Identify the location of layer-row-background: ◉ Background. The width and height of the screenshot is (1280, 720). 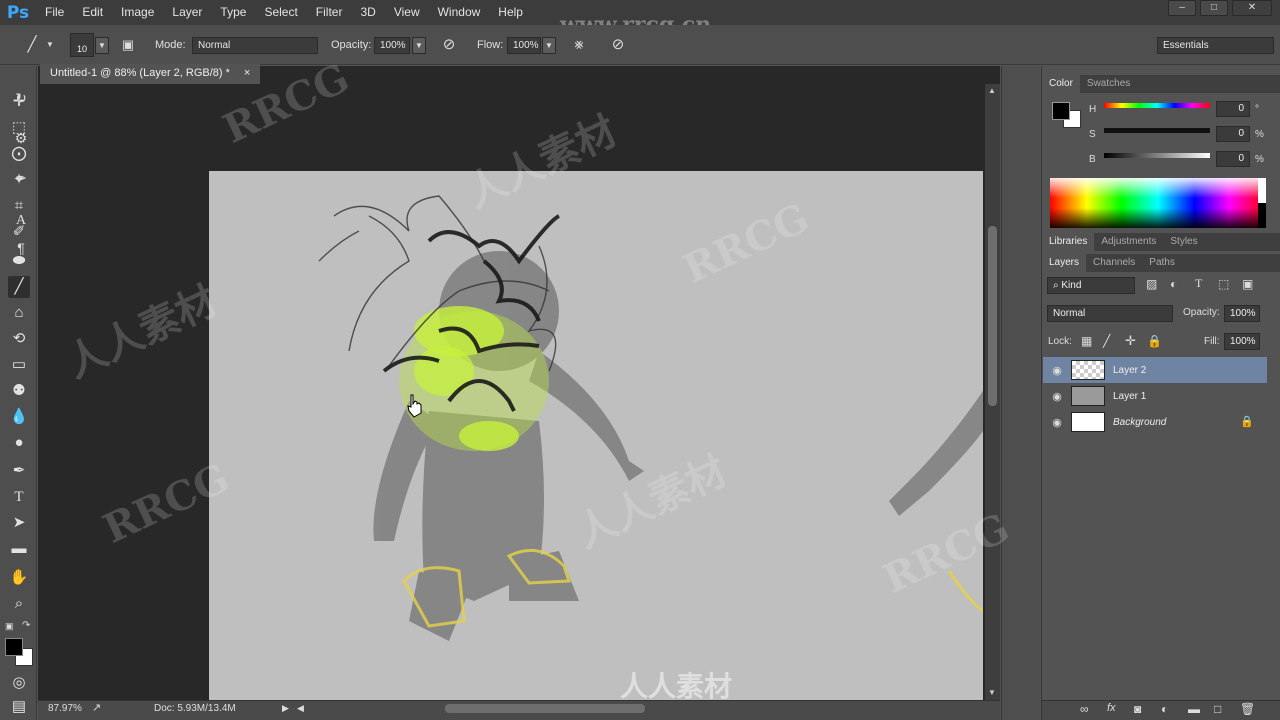
(1155, 422).